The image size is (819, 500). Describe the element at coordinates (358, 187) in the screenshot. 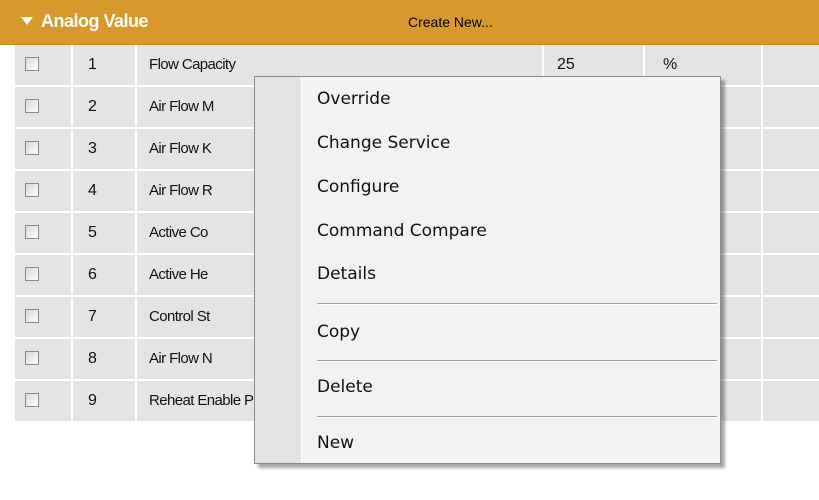

I see `menu-item-configure: Configure` at that location.